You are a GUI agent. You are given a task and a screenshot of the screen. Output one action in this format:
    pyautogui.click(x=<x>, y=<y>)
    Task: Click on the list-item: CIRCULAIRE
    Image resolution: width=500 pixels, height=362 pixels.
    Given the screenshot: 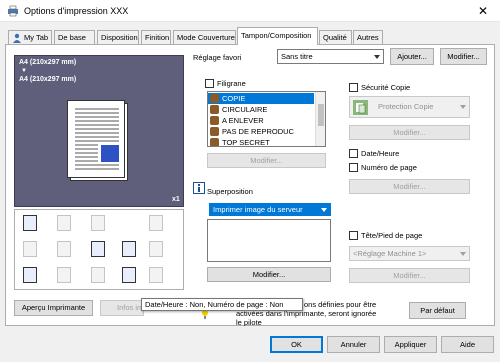 What is the action you would take?
    pyautogui.click(x=261, y=109)
    